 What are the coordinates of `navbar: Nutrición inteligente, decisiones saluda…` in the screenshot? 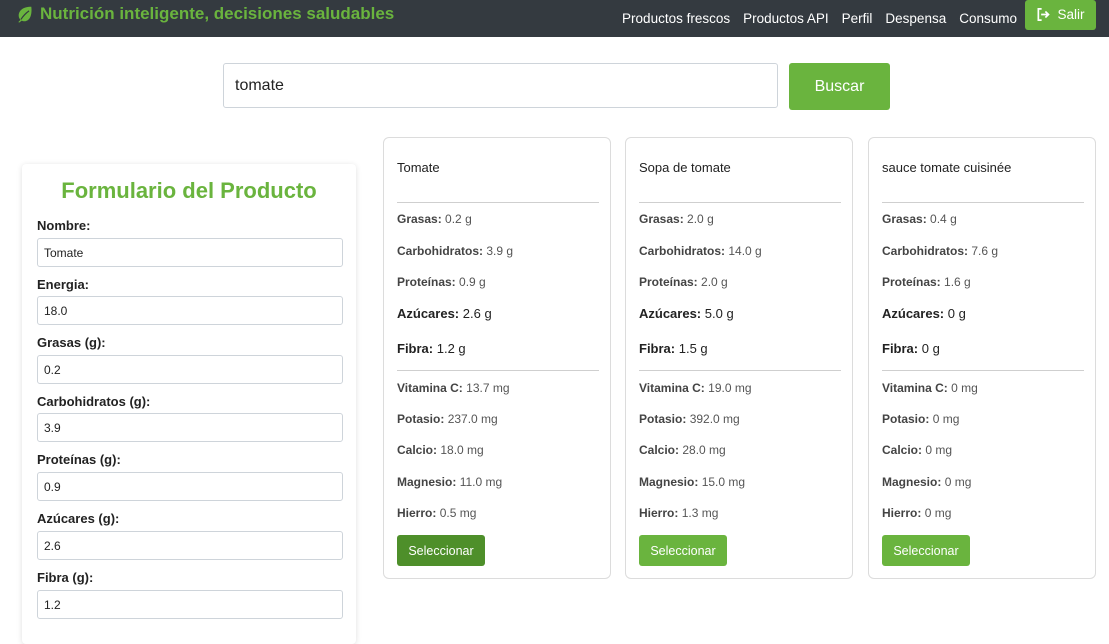 It's located at (554, 18).